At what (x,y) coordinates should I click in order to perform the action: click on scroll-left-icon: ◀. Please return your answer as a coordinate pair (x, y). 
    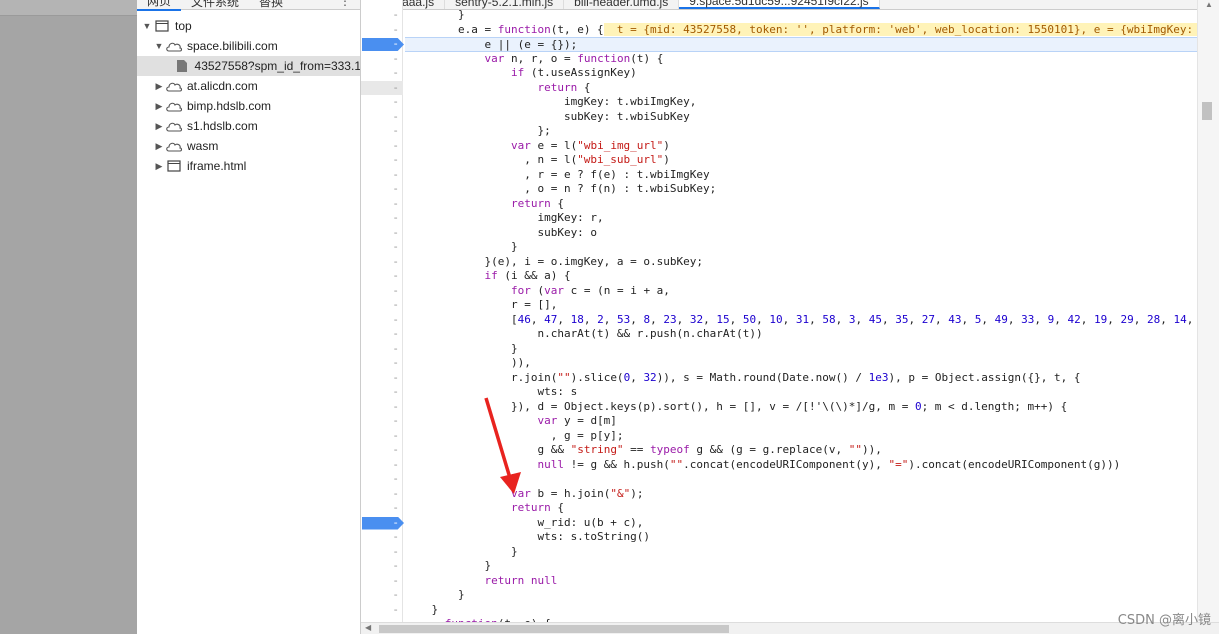
    Looking at the image, I should click on (368, 627).